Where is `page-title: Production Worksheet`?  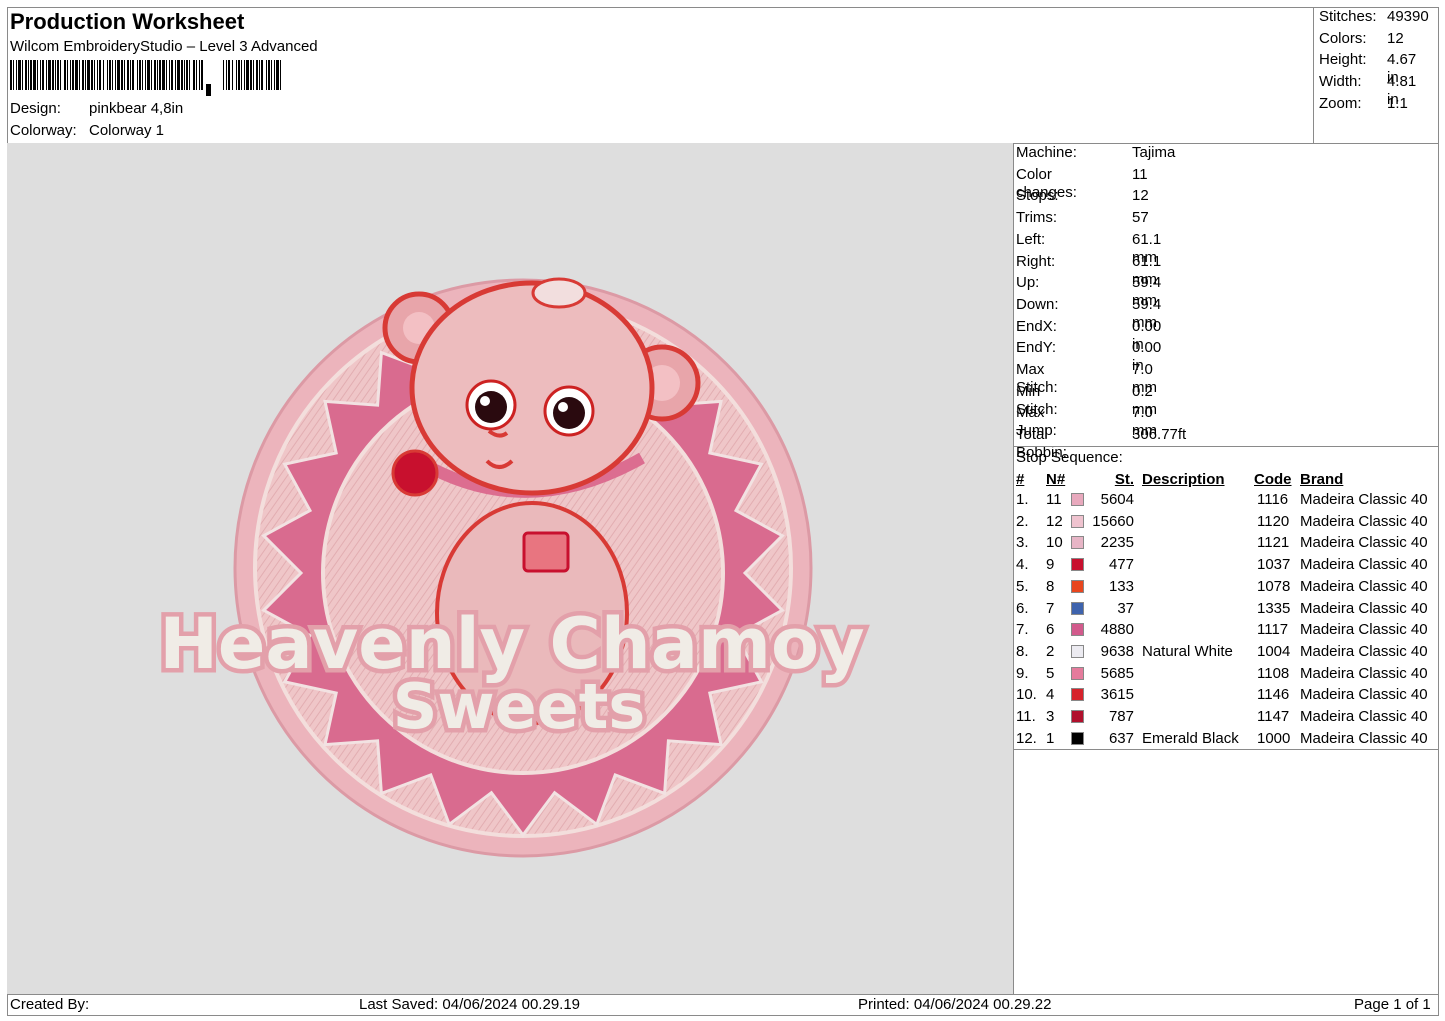
page-title: Production Worksheet is located at coordinates (127, 21).